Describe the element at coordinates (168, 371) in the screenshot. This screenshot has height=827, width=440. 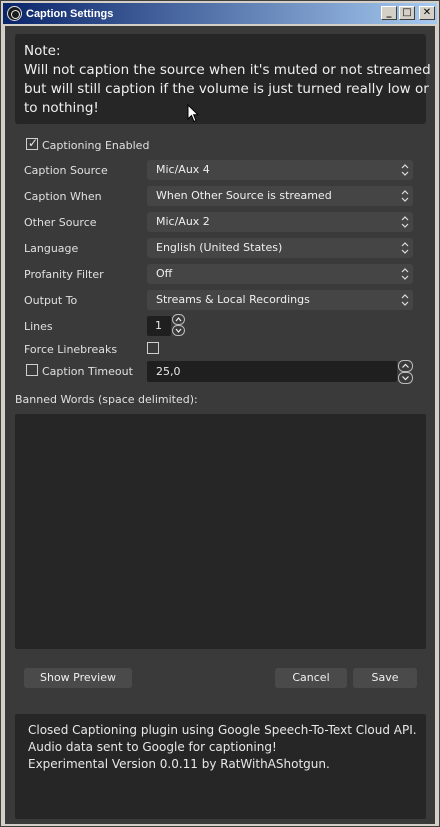
I see `caption-timeout-value: 25,0` at that location.